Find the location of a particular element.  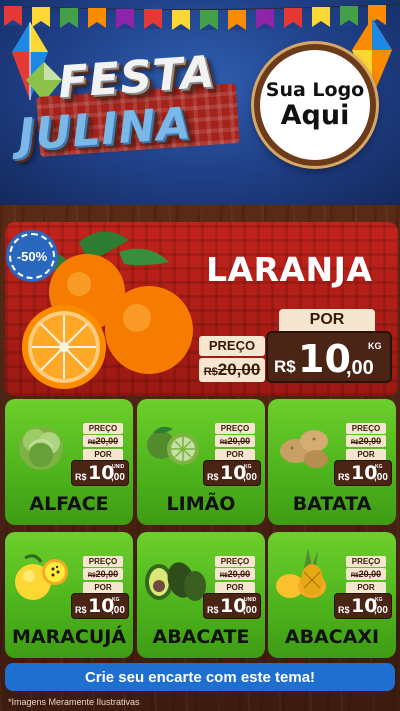

hero-old-currency: R$ is located at coordinates (210, 372).